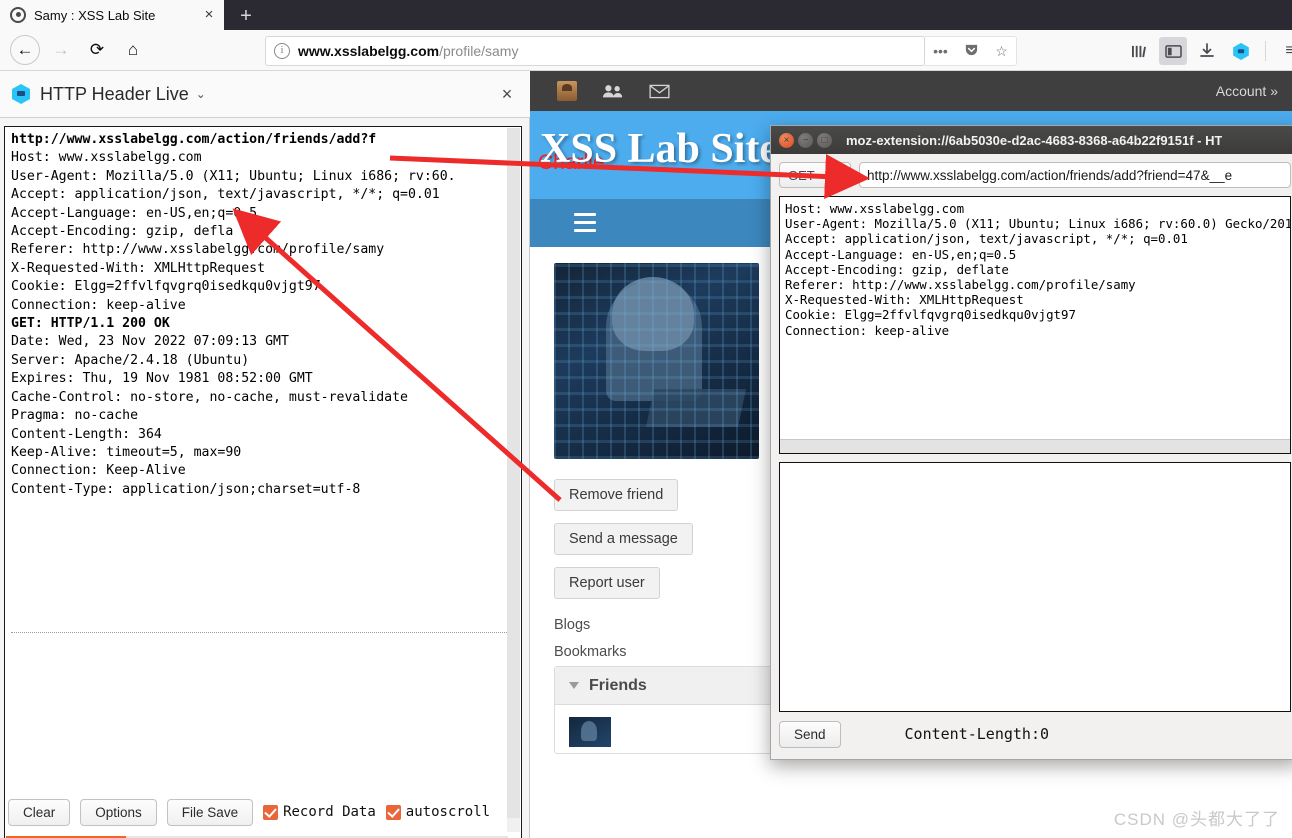 This screenshot has height=838, width=1292. What do you see at coordinates (1265, 51) in the screenshot?
I see `toolbar-divider` at bounding box center [1265, 51].